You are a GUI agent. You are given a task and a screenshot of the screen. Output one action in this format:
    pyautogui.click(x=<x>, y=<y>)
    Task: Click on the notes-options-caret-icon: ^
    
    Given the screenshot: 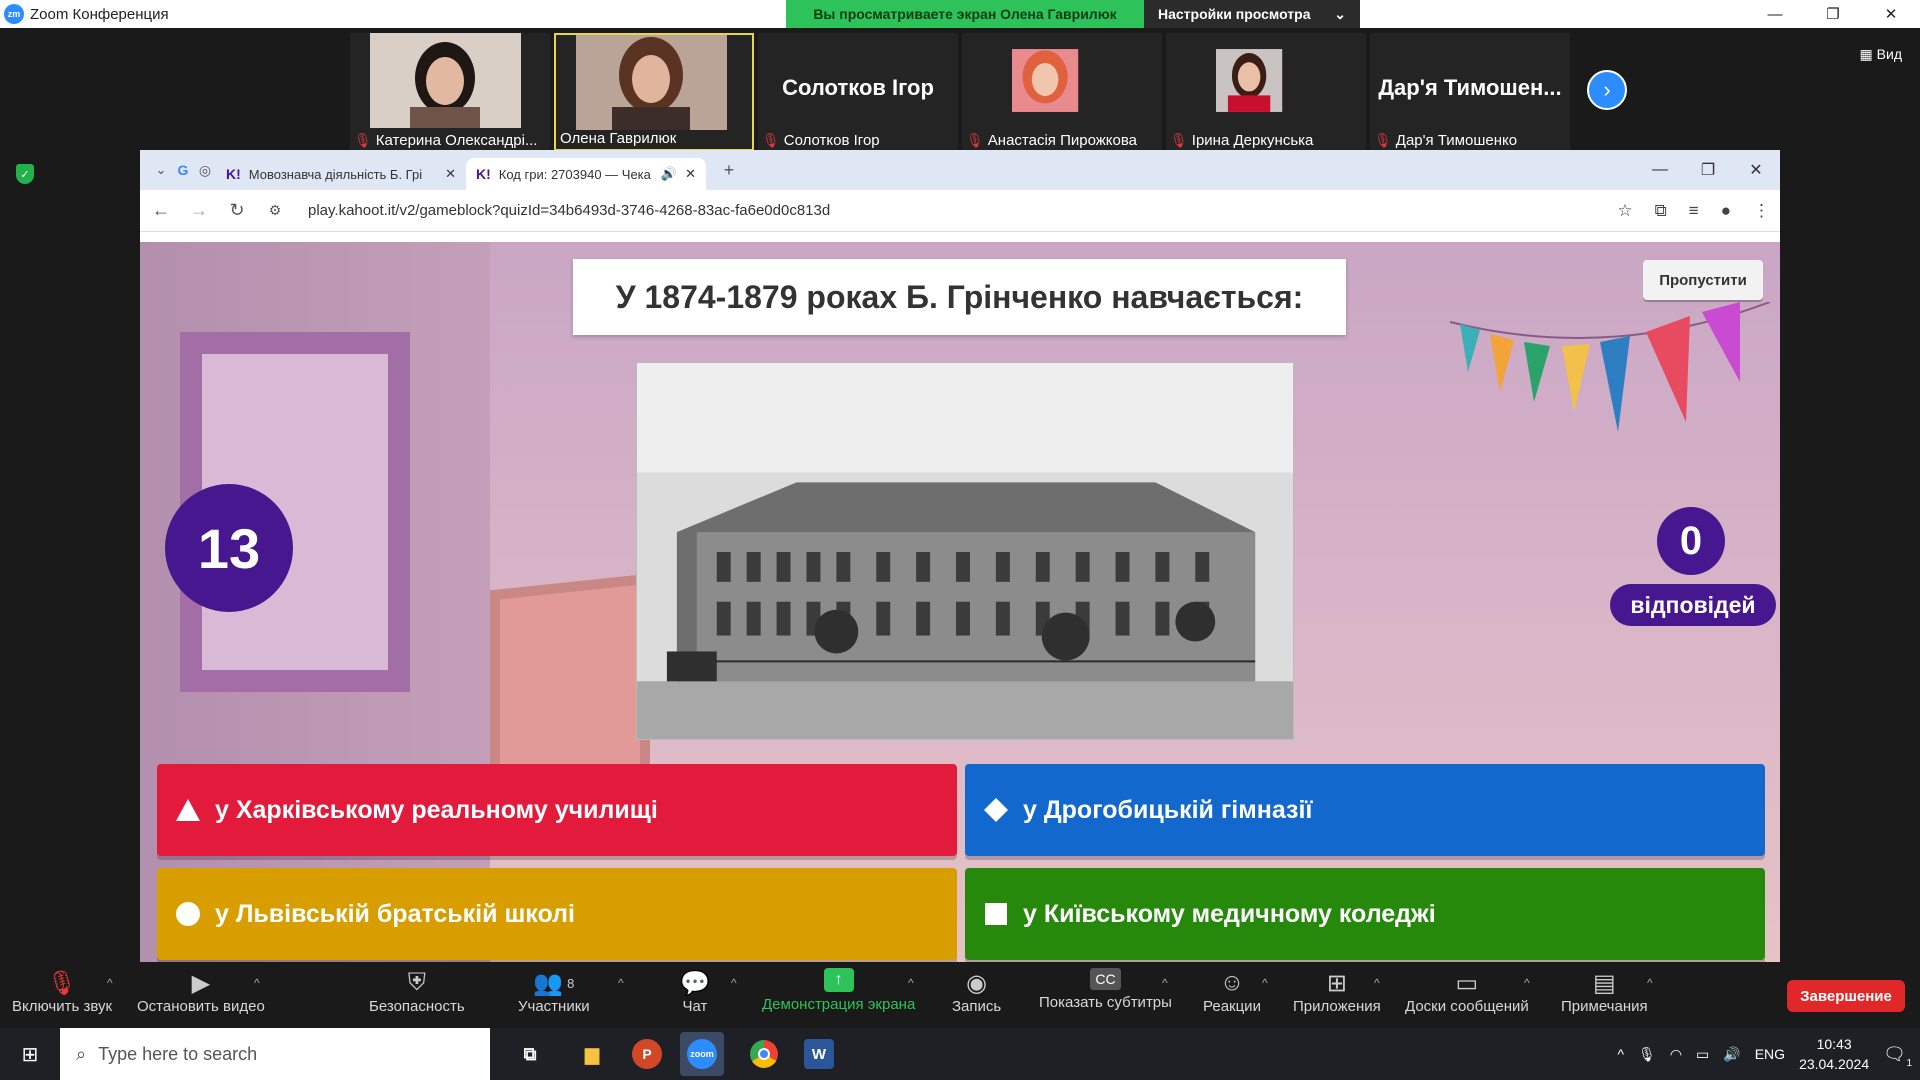 What is the action you would take?
    pyautogui.click(x=1650, y=983)
    